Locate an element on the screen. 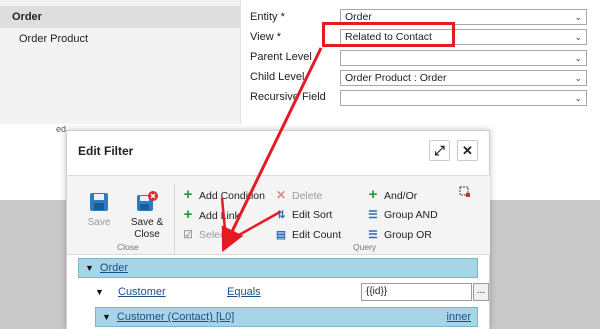  parent-level-select: ⌄ is located at coordinates (463, 58).